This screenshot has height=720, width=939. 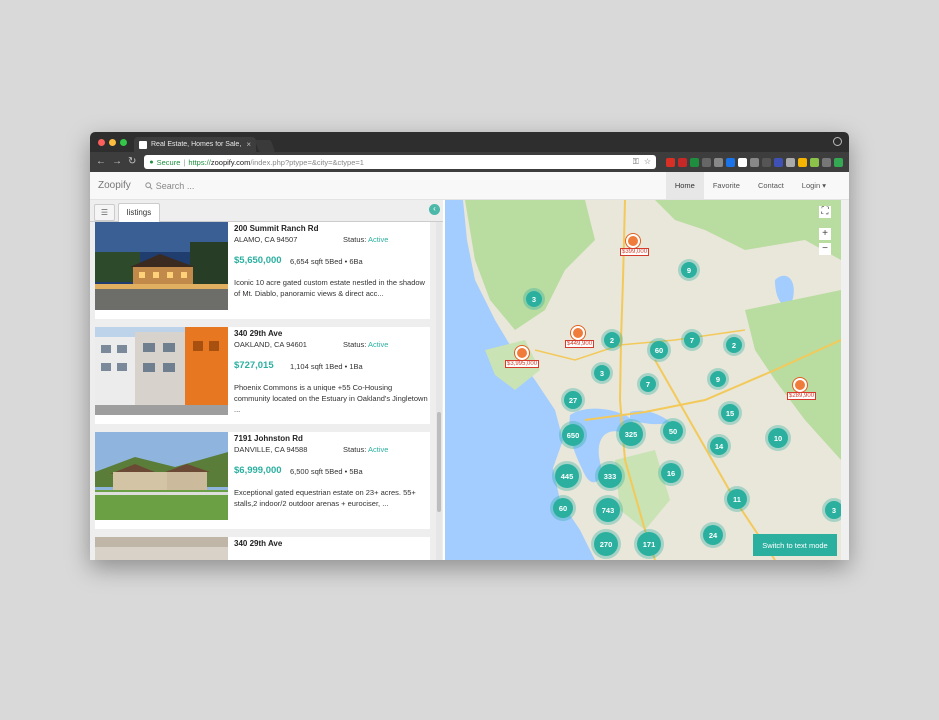 I want to click on map-cluster-marker: 24, so click(x=713, y=535).